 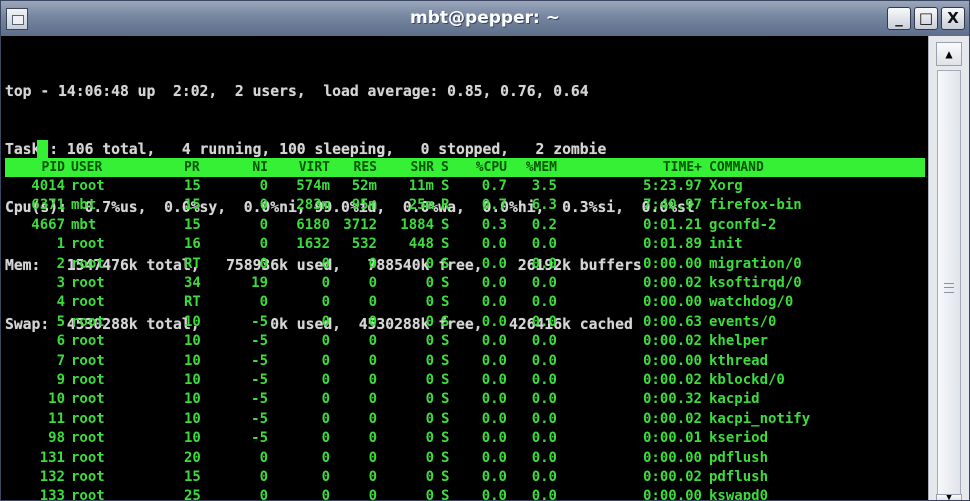 What do you see at coordinates (751, 302) in the screenshot?
I see `table-cell: watchdog/0` at bounding box center [751, 302].